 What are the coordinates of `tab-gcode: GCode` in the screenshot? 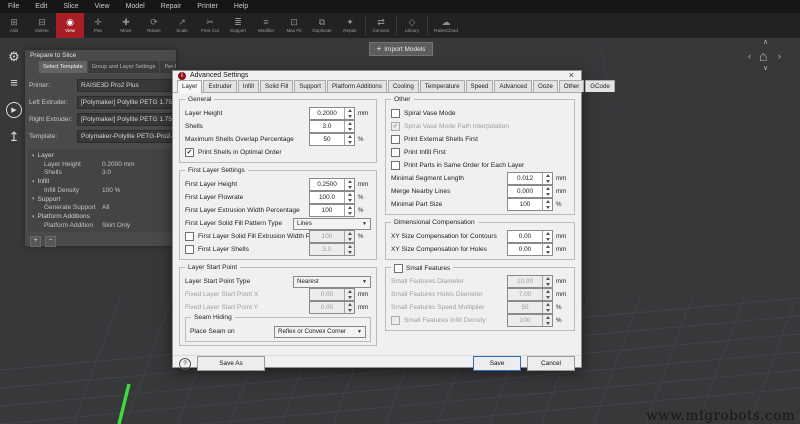 It's located at (600, 86).